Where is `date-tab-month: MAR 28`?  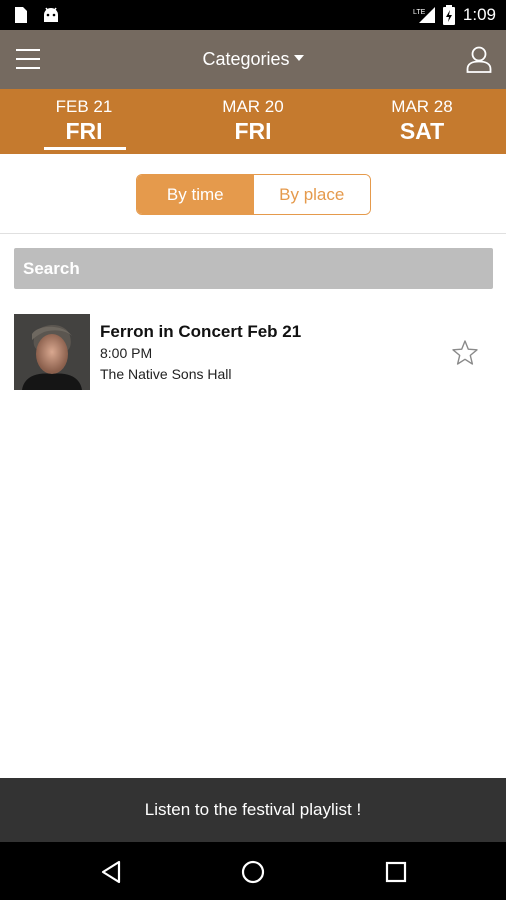
date-tab-month: MAR 28 is located at coordinates (422, 106).